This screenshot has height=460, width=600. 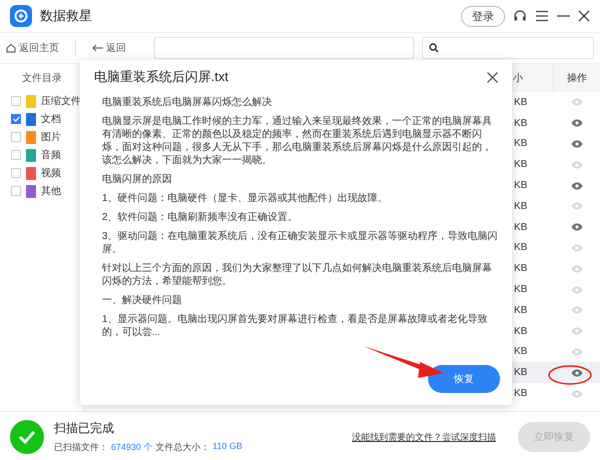 What do you see at coordinates (577, 78) in the screenshot?
I see `column-header: 操作` at bounding box center [577, 78].